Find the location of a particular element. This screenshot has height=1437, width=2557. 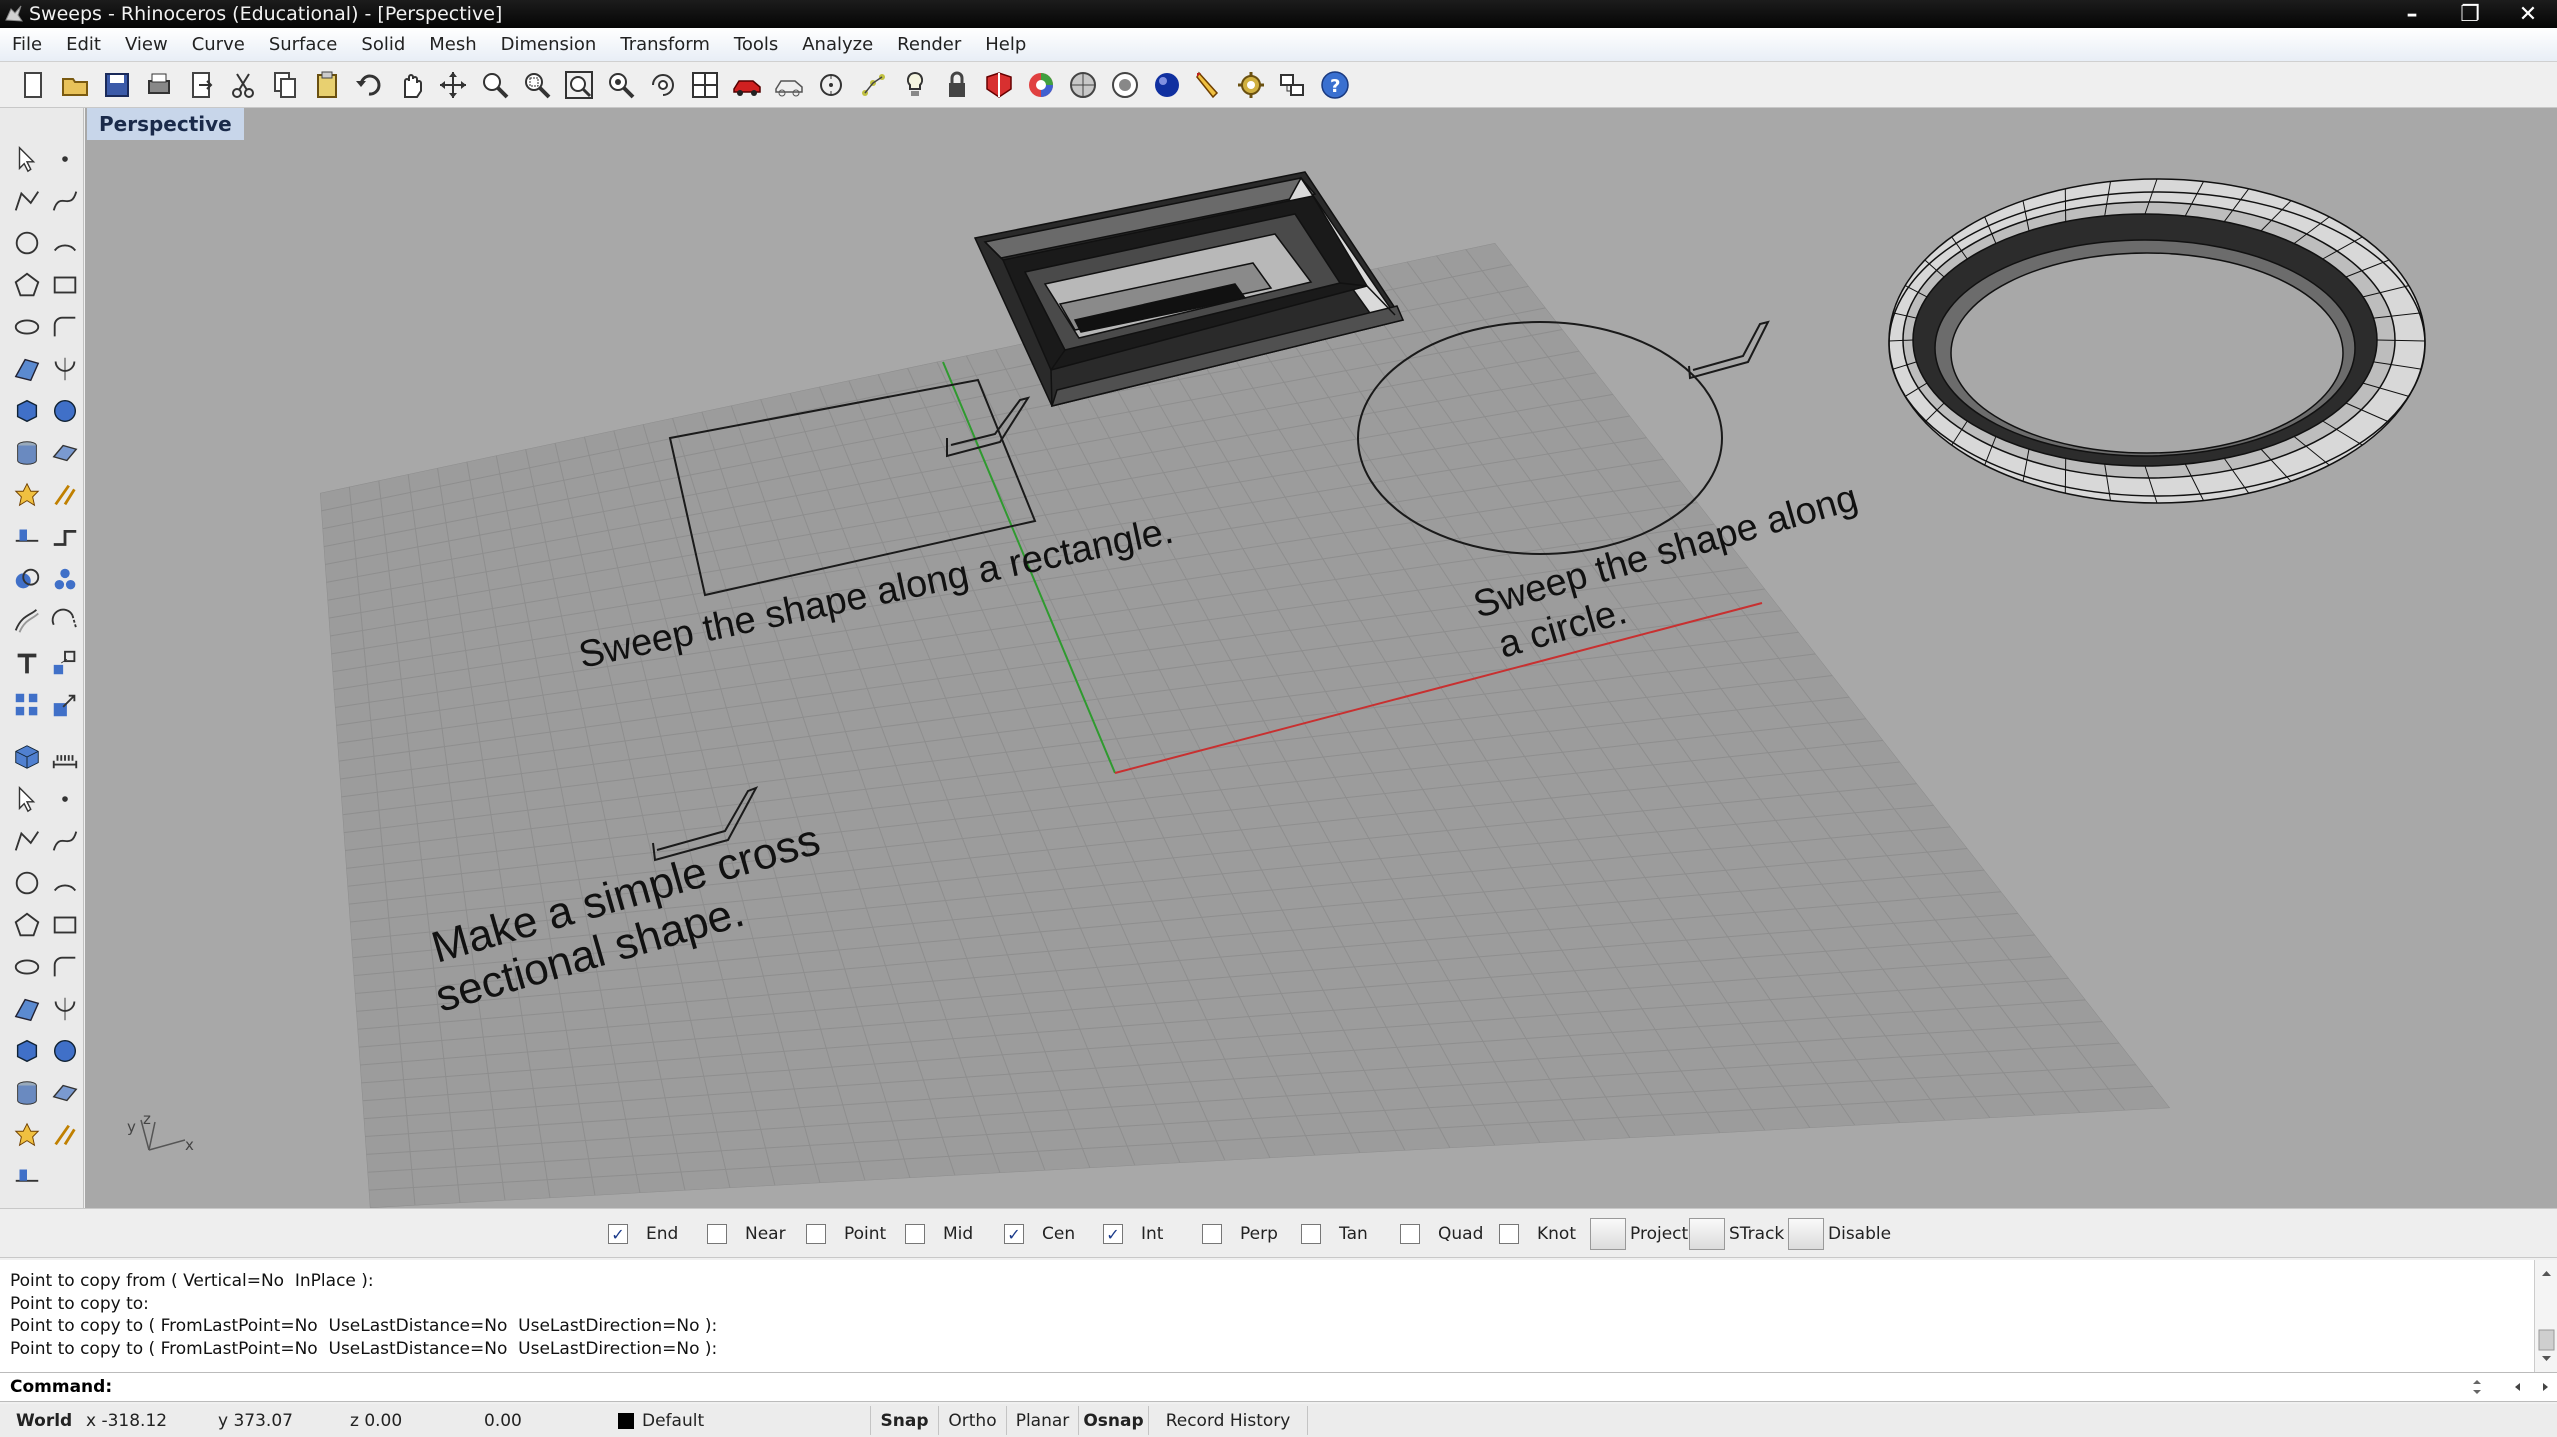

cut-icon is located at coordinates (243, 85).